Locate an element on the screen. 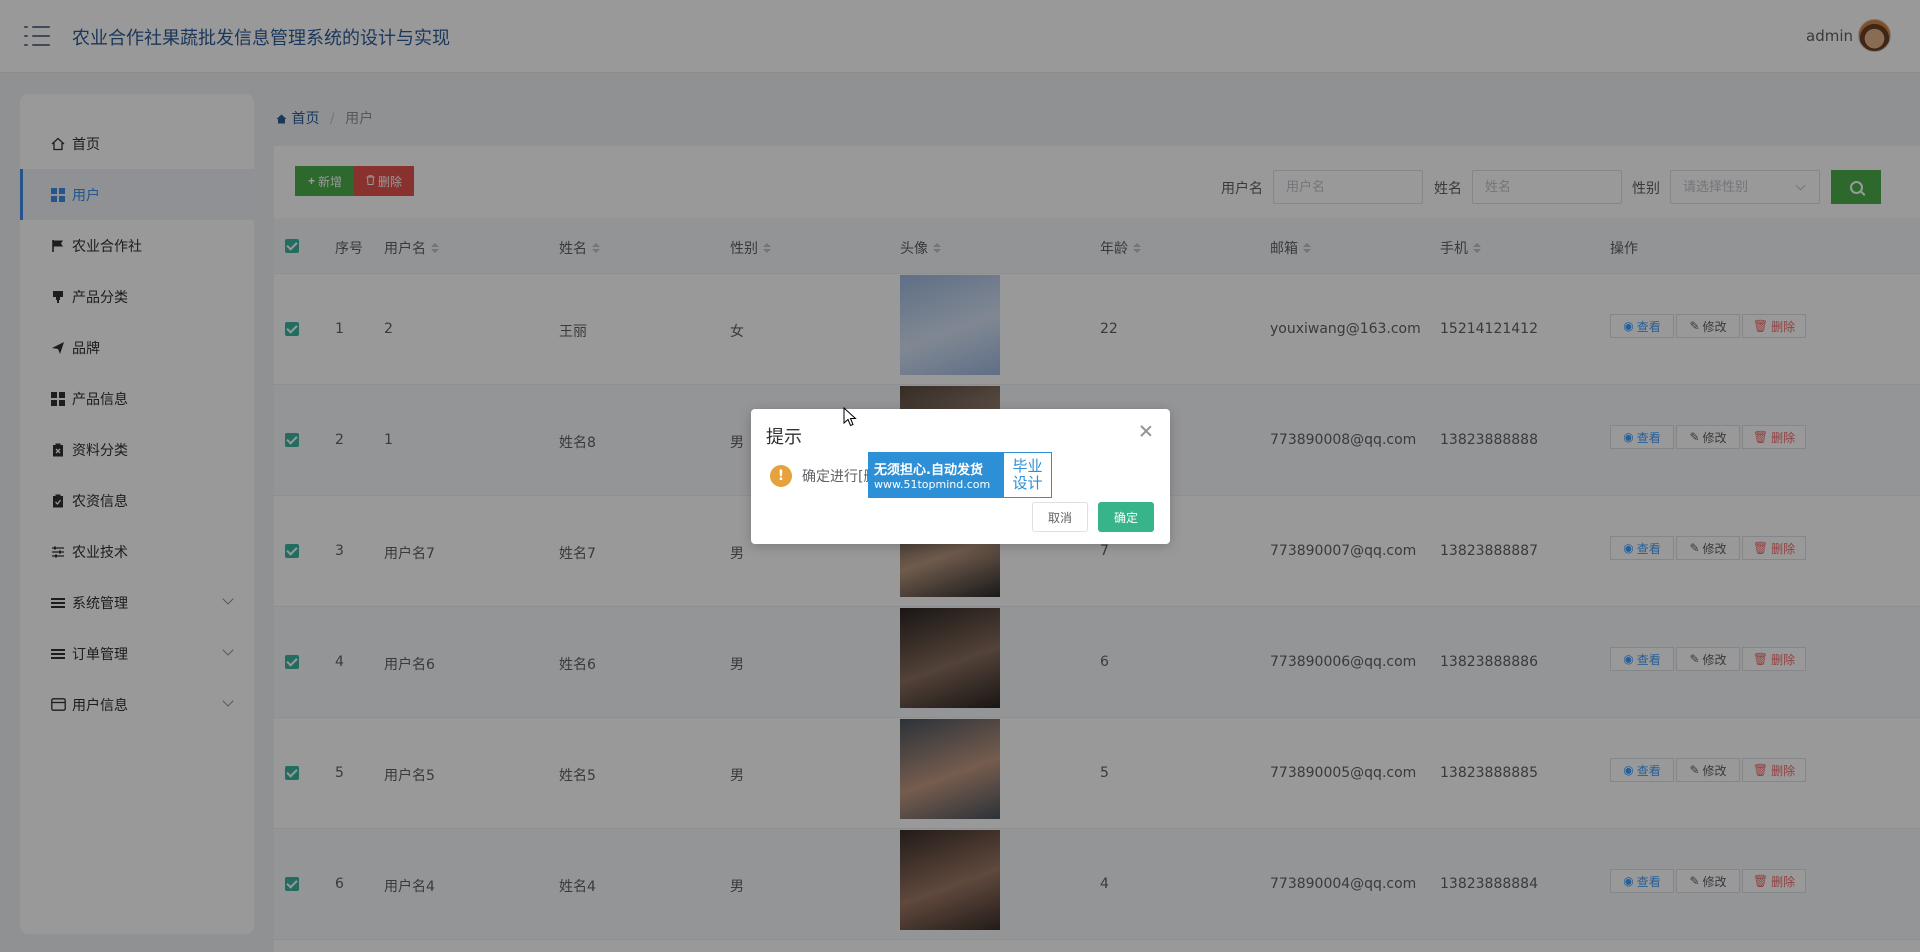 The image size is (1920, 952). watermark-line1: 无须担心.自动发货 is located at coordinates (928, 470).